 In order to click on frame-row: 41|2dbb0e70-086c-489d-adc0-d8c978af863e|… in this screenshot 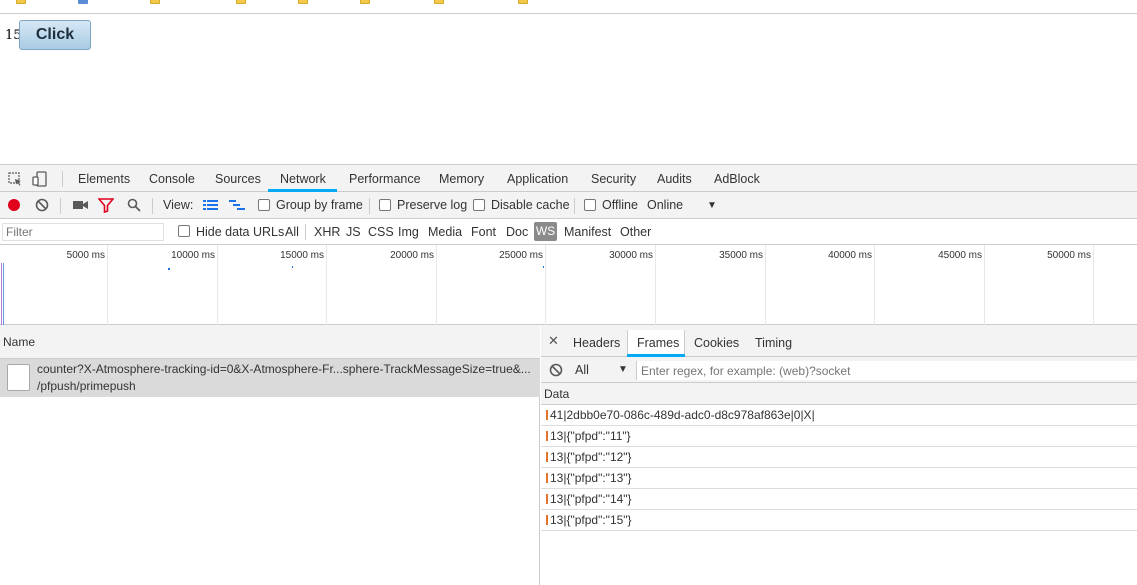, I will do `click(839, 415)`.